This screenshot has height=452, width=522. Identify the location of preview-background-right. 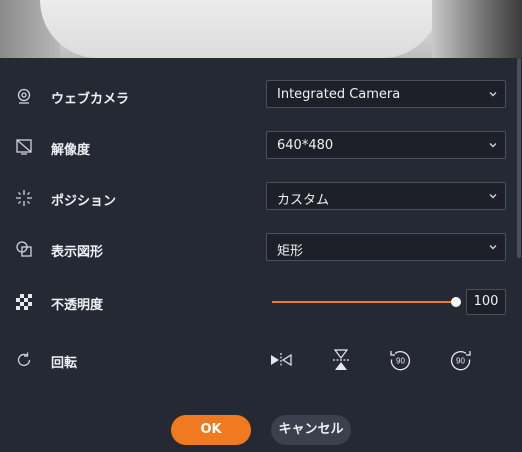
(477, 29).